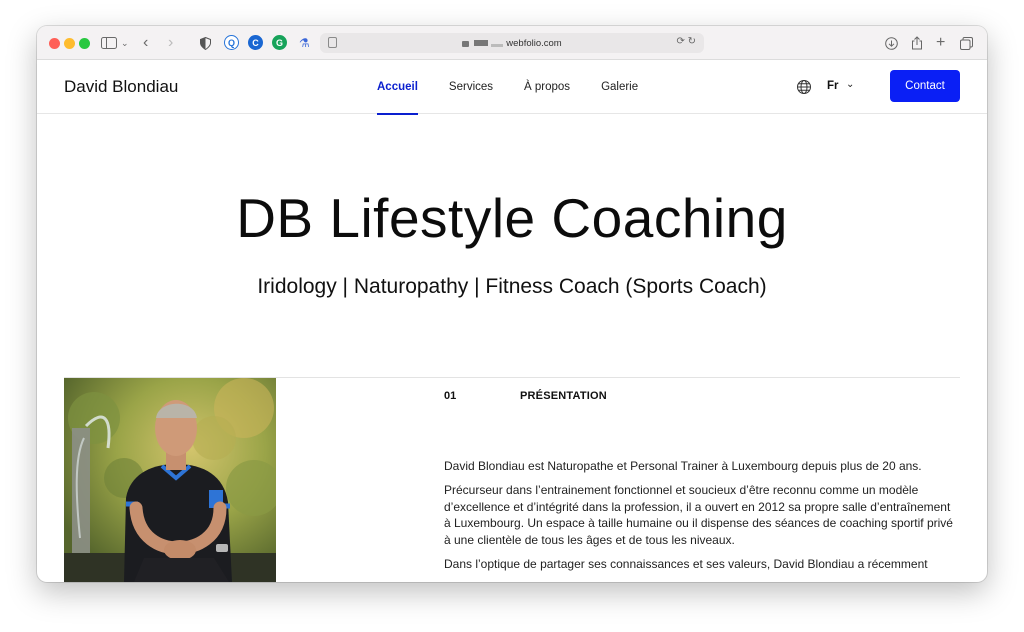  What do you see at coordinates (547, 87) in the screenshot?
I see `nav-item-a-propos: À propos` at bounding box center [547, 87].